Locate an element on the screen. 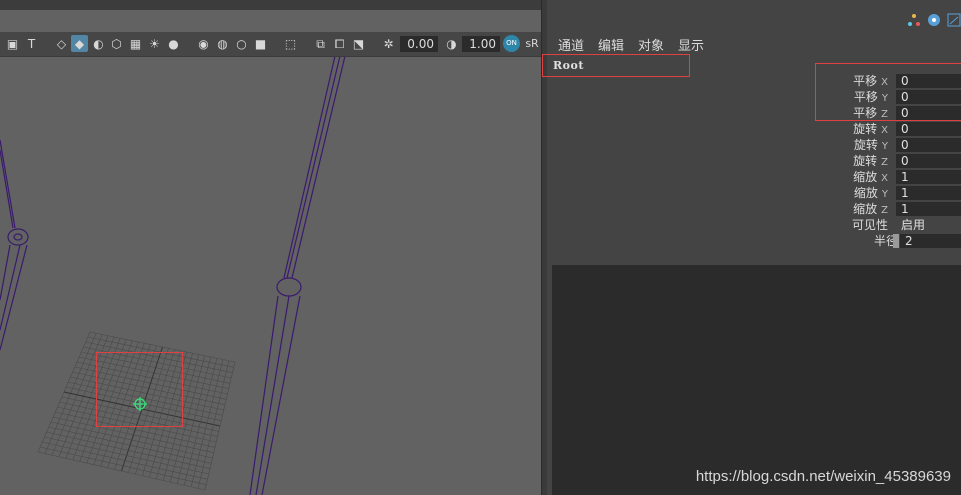  attr-row-scale-y: 缩放 Y 1 is located at coordinates (754, 193).